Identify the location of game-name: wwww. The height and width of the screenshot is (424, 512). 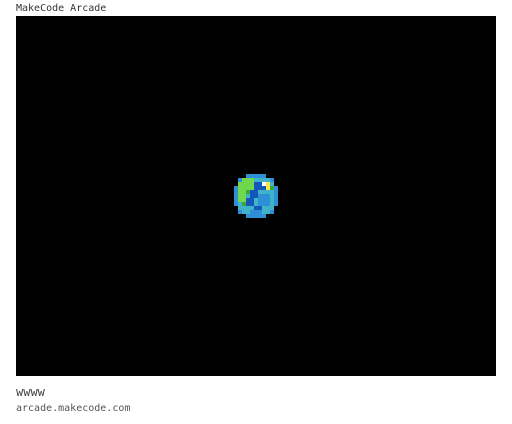
(30, 392).